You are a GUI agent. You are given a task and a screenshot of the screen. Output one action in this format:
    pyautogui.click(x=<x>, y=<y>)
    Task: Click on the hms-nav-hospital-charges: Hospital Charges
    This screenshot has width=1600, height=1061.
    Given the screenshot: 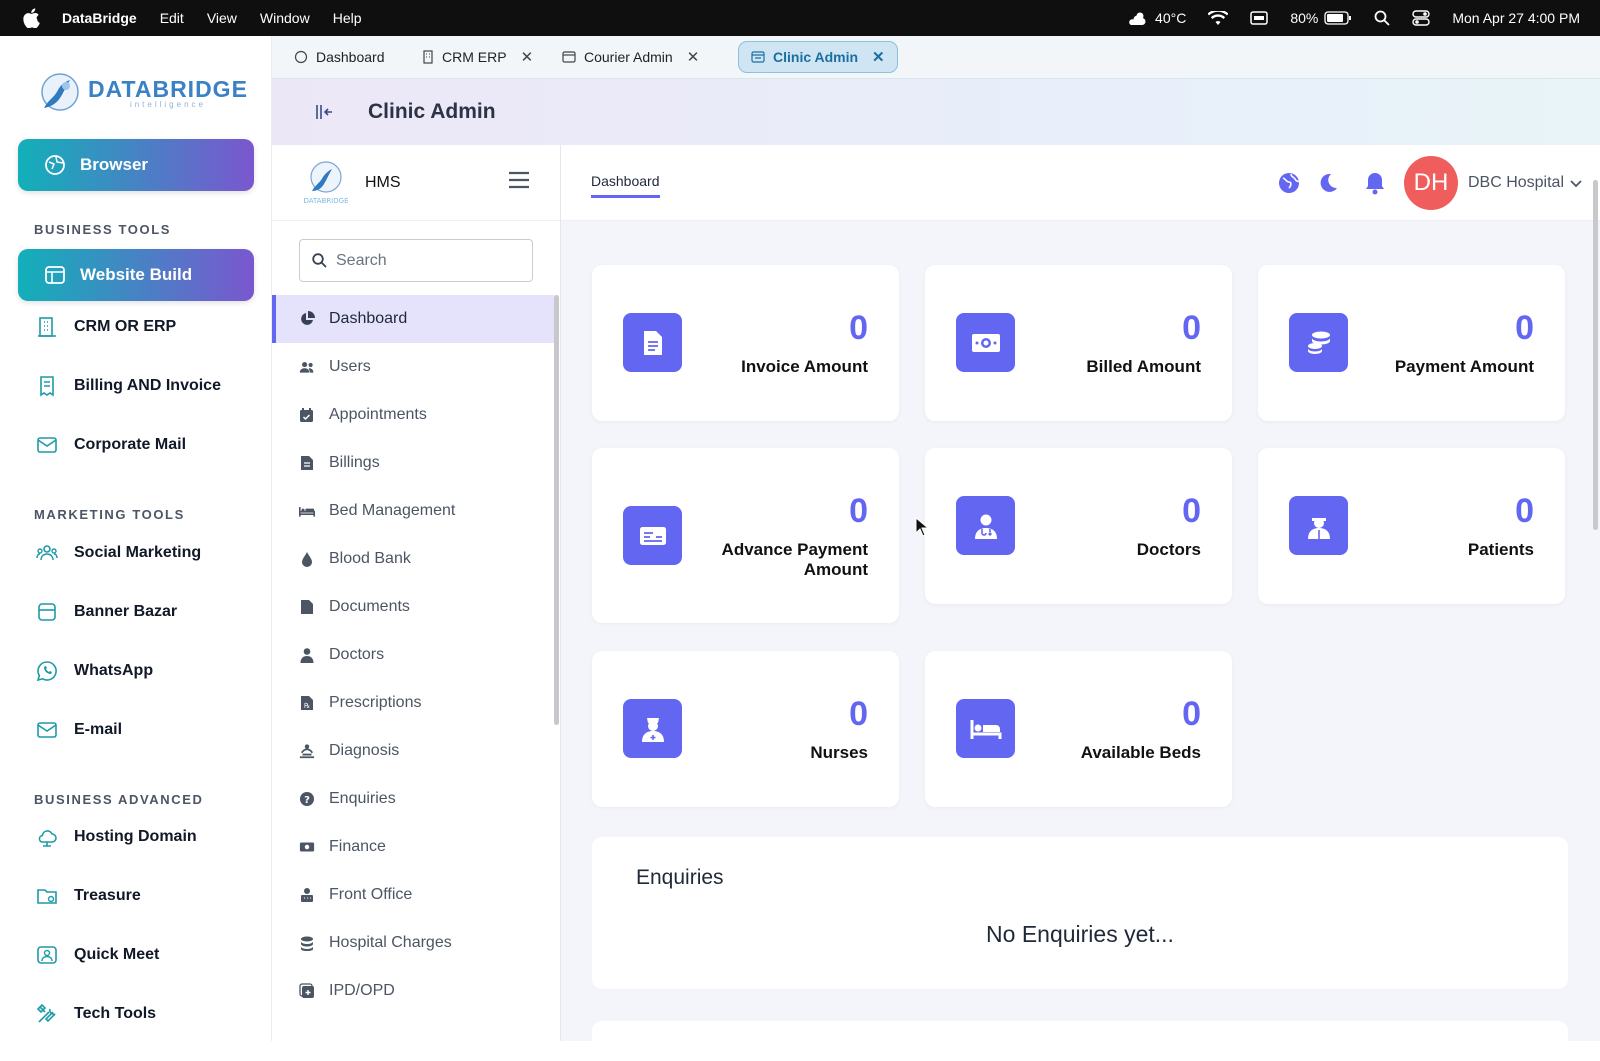 What is the action you would take?
    pyautogui.click(x=413, y=943)
    